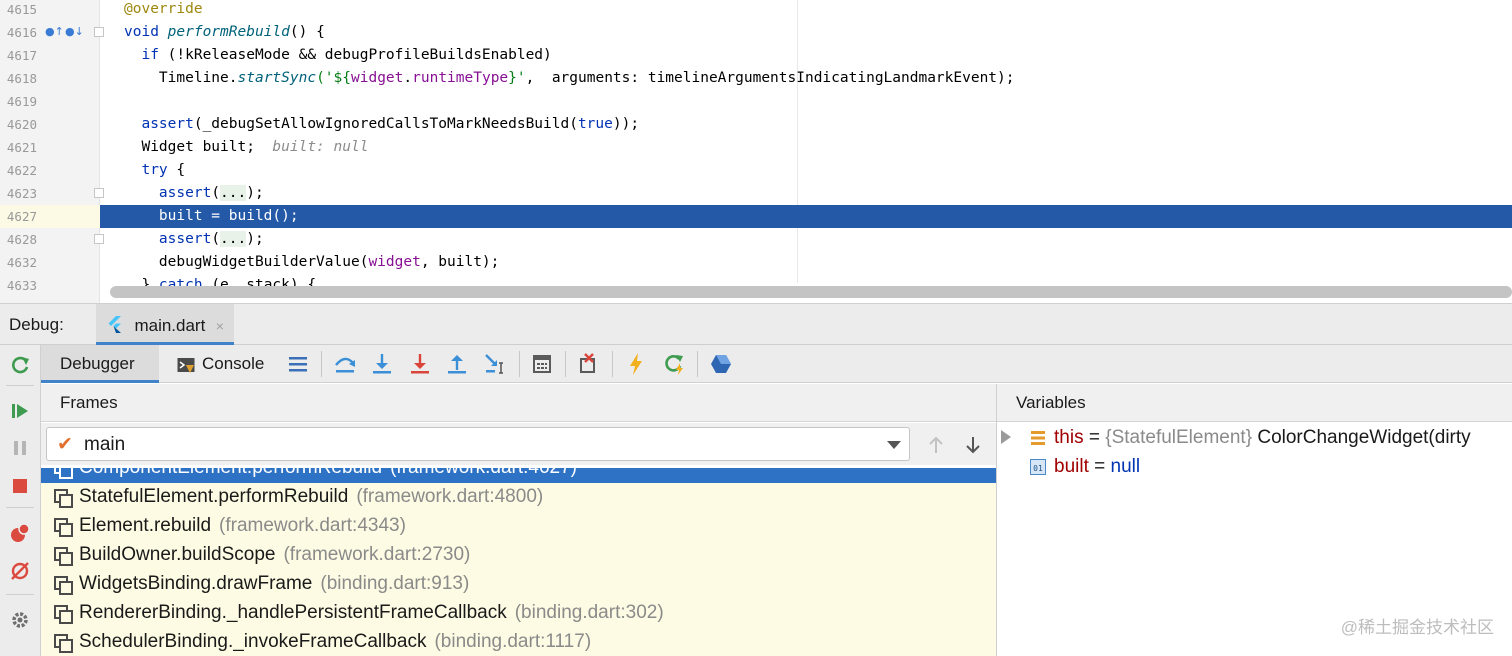  Describe the element at coordinates (170, 325) in the screenshot. I see `run-config-tab-label: main.dart` at that location.